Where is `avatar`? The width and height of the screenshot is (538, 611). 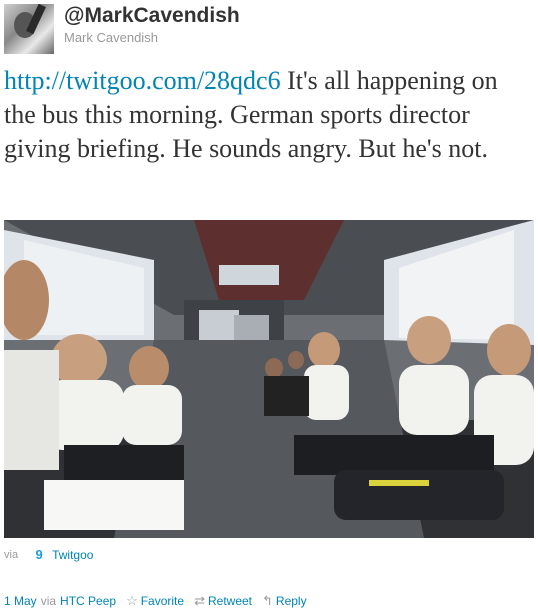 avatar is located at coordinates (29, 29).